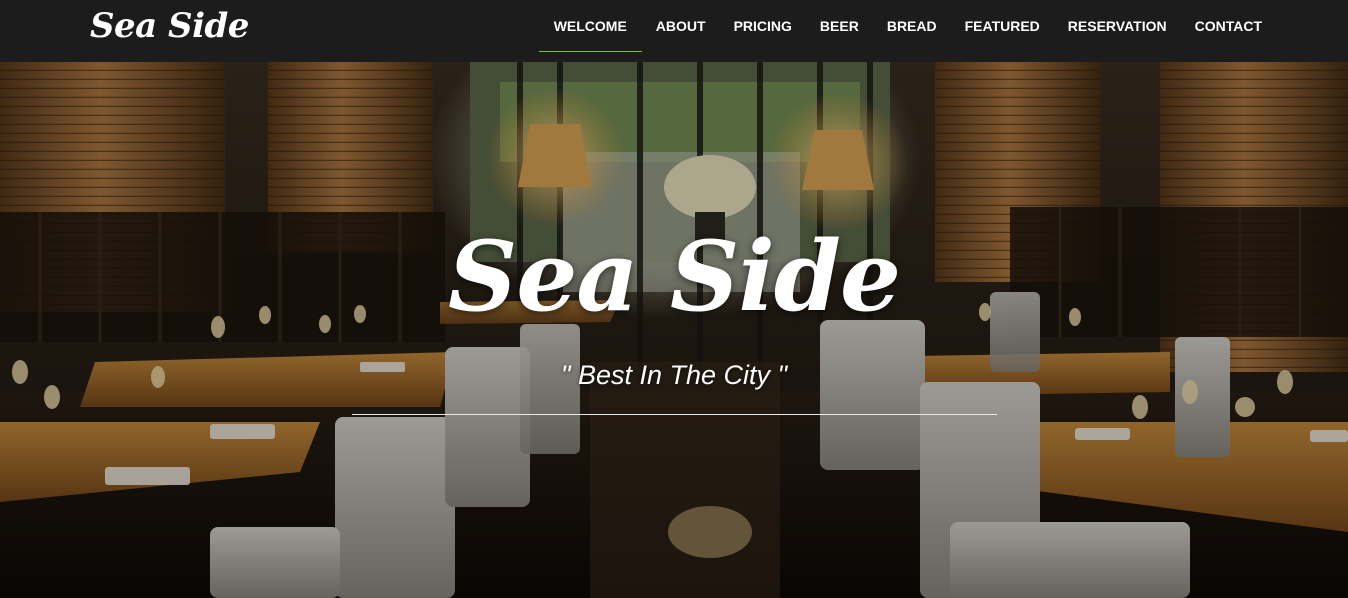  I want to click on nav-item-bread: Bread, so click(912, 26).